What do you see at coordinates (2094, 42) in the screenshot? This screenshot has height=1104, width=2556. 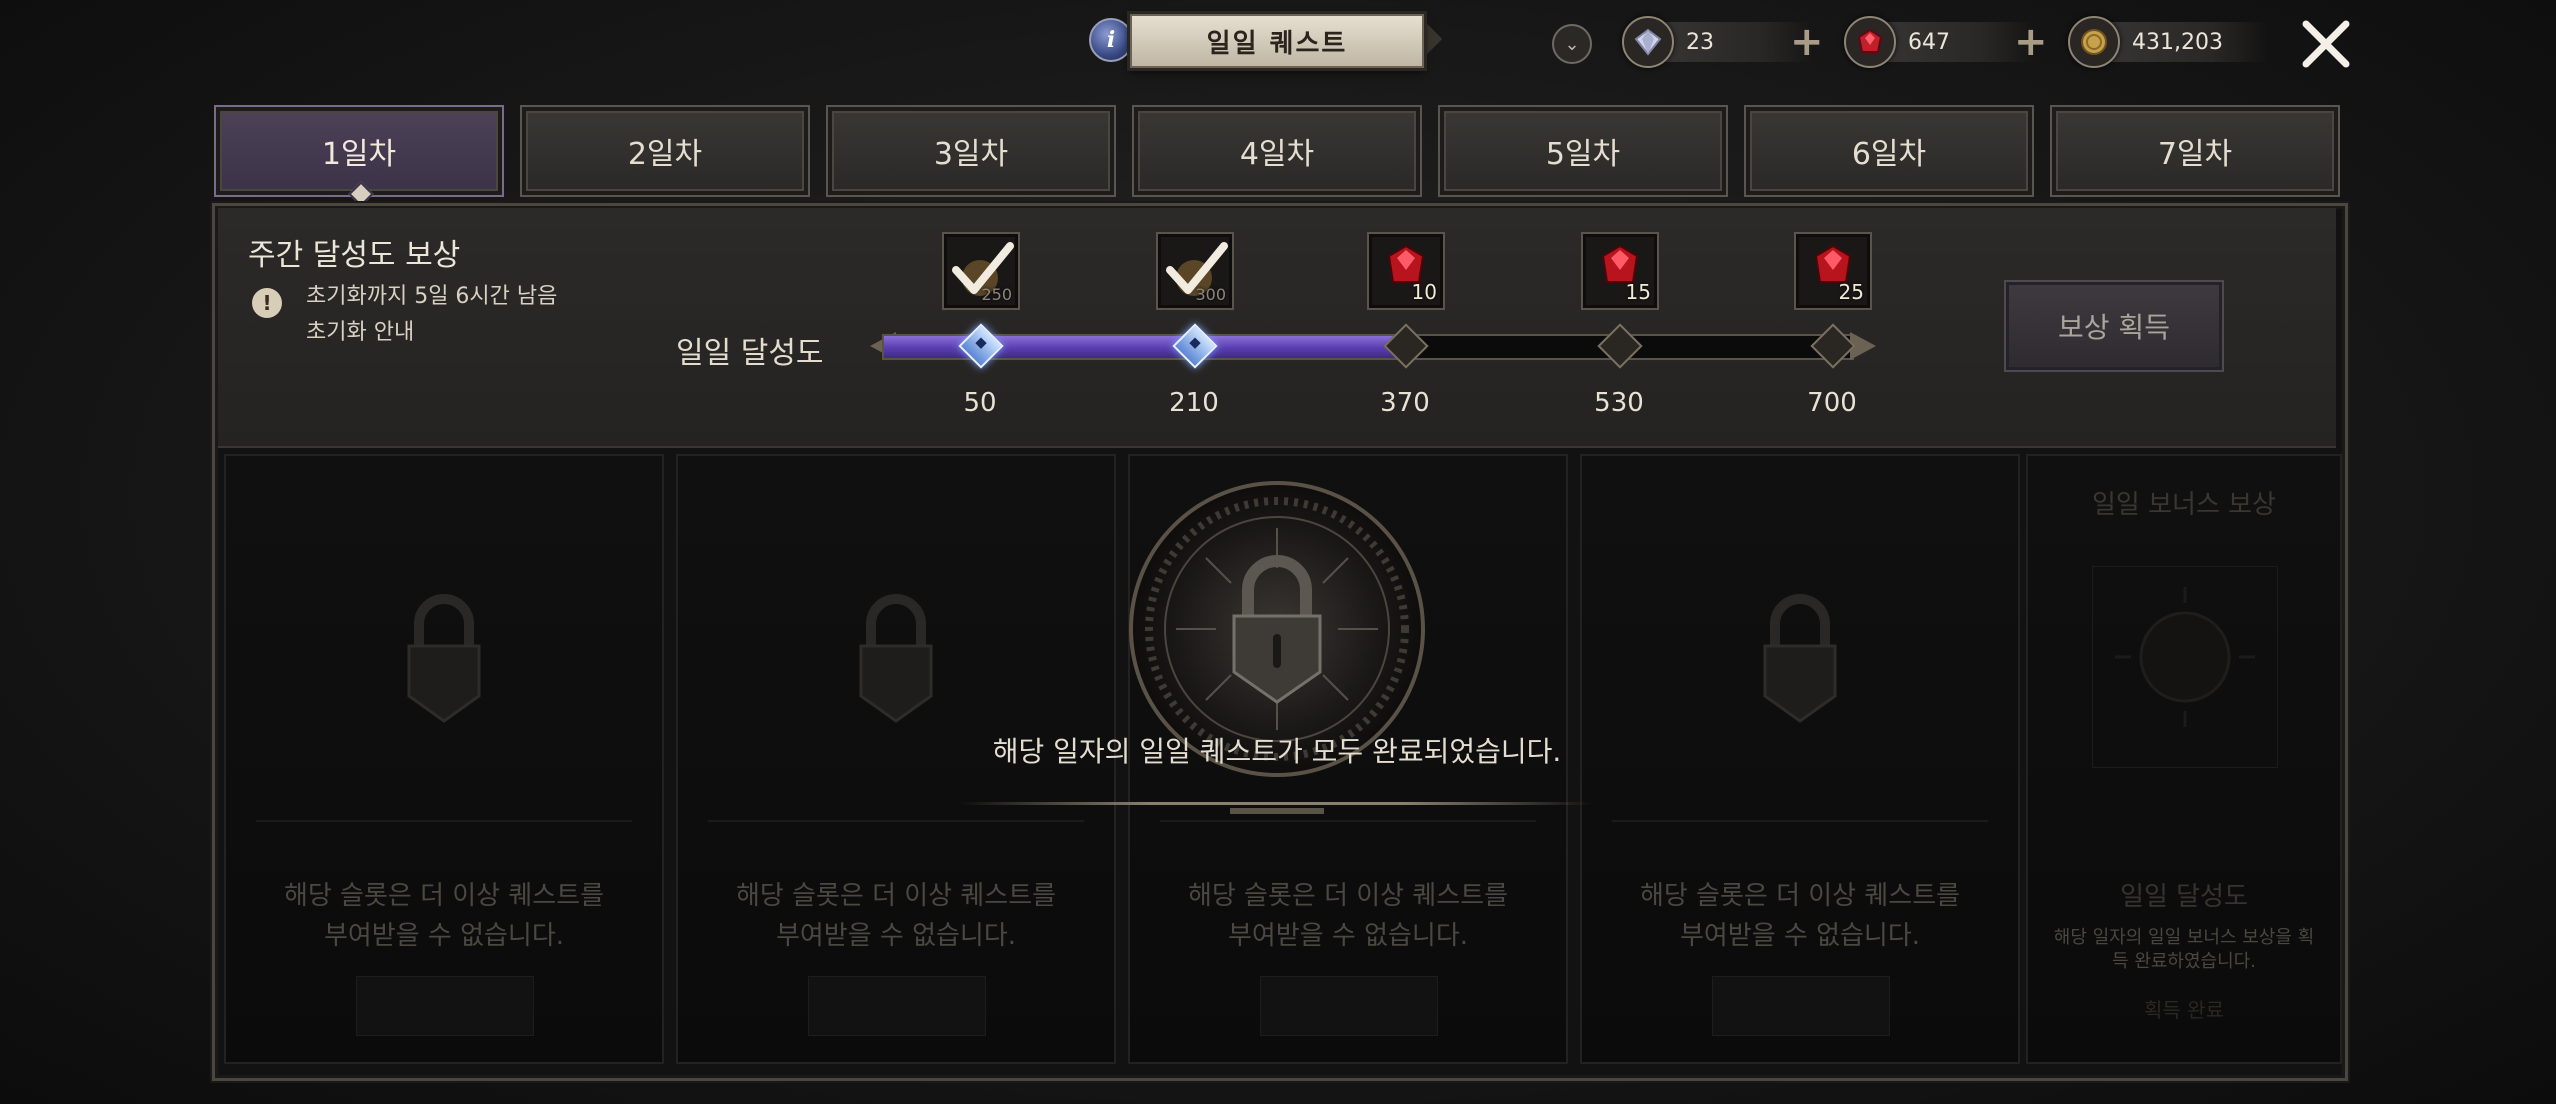 I see `gold-coin-icon` at bounding box center [2094, 42].